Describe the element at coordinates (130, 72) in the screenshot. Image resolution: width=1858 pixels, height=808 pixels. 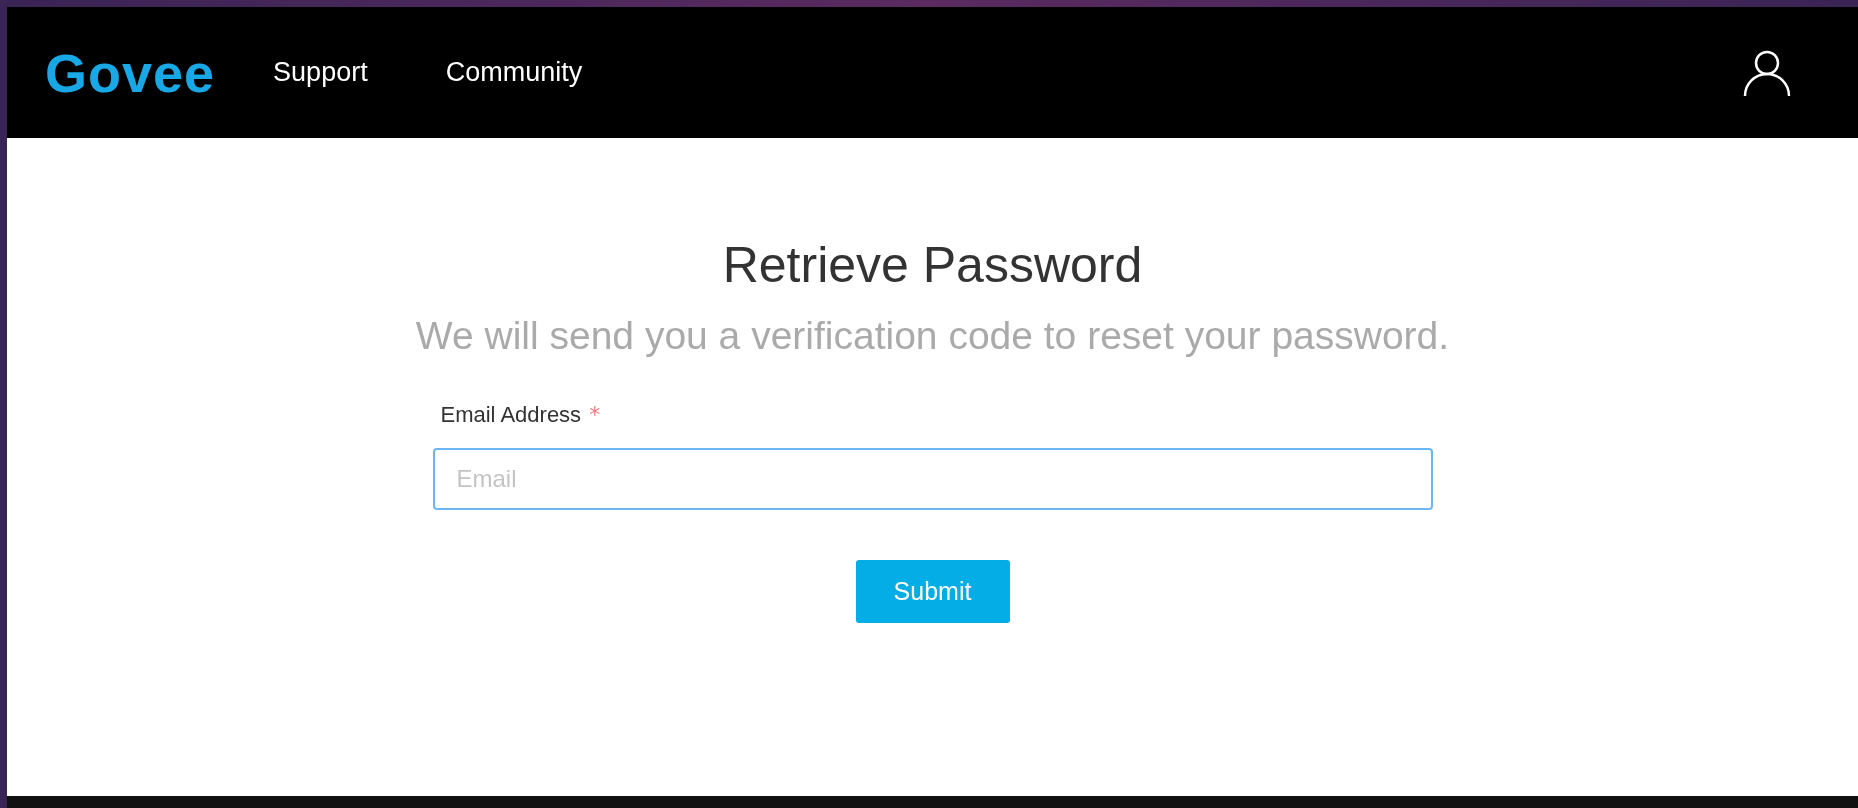
I see `brand-logo: Govee` at that location.